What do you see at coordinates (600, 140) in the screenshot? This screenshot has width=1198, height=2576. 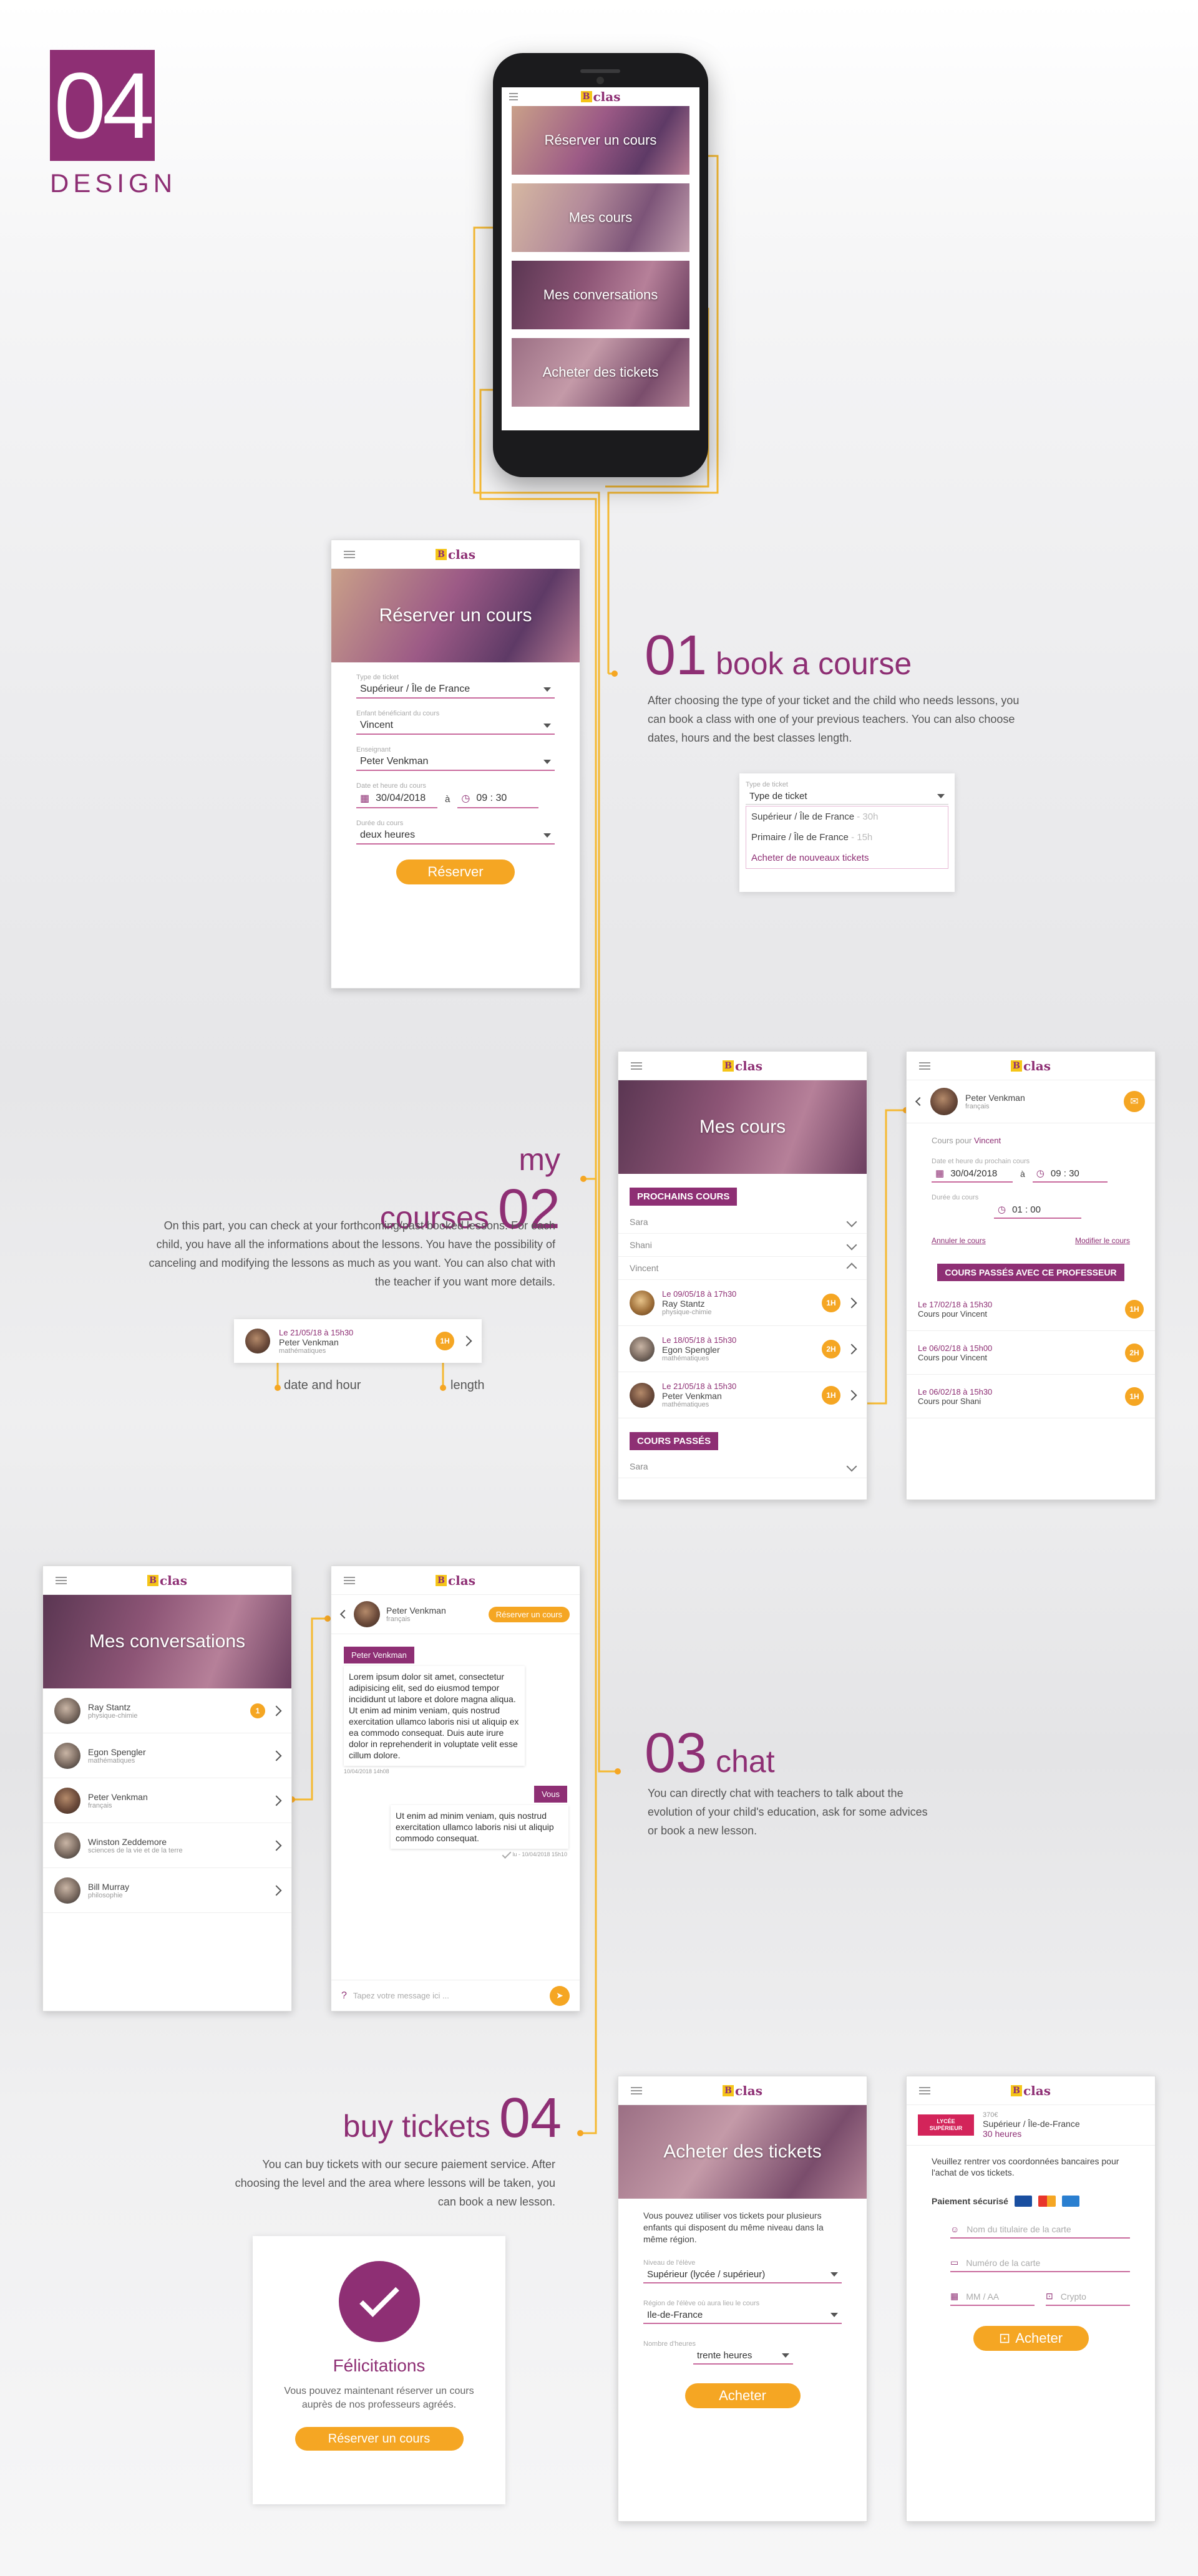 I see `tile-reserver: Réserver un cours` at bounding box center [600, 140].